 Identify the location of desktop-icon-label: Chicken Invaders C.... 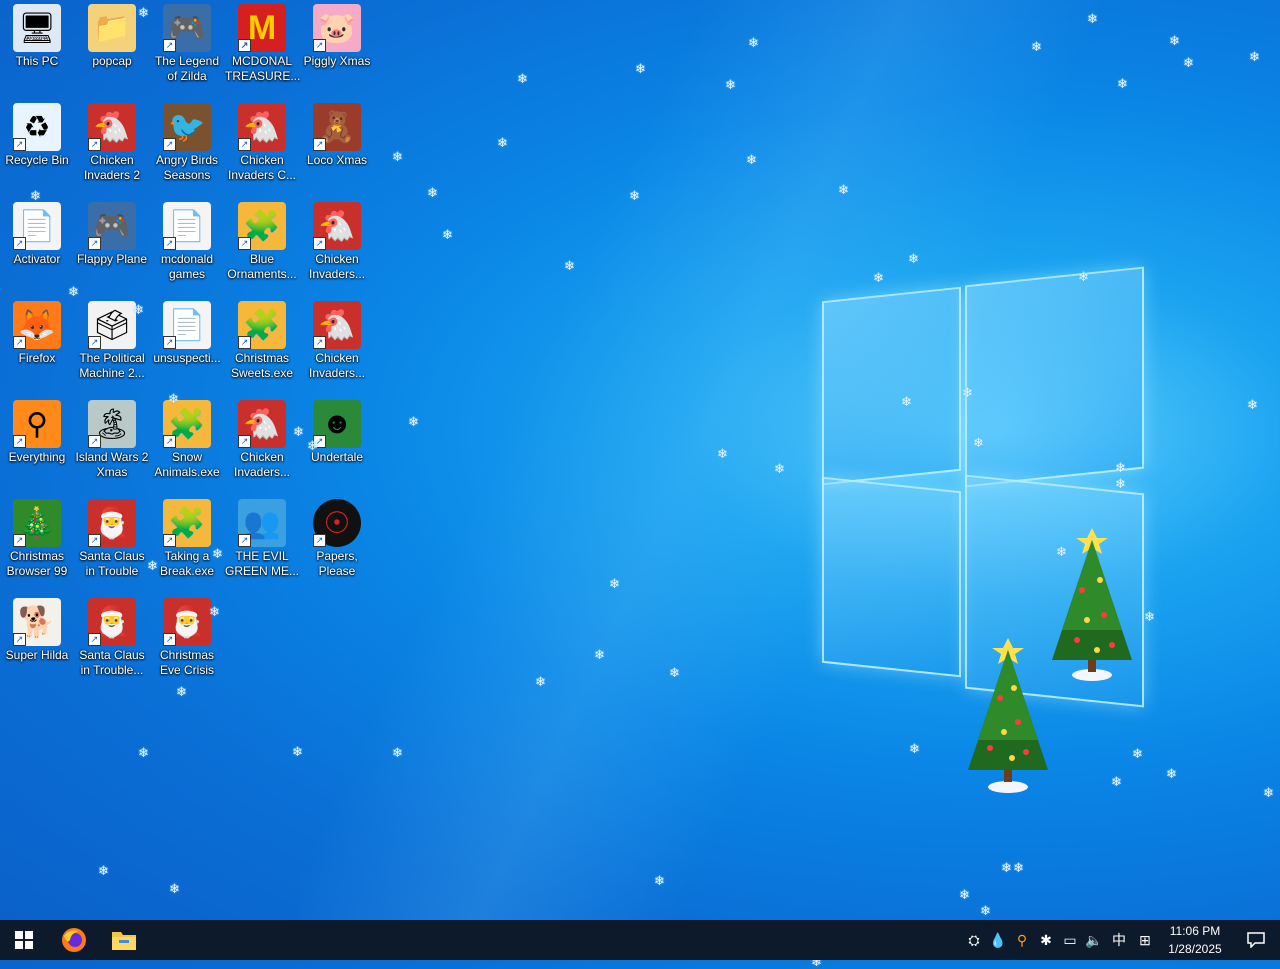
(262, 167).